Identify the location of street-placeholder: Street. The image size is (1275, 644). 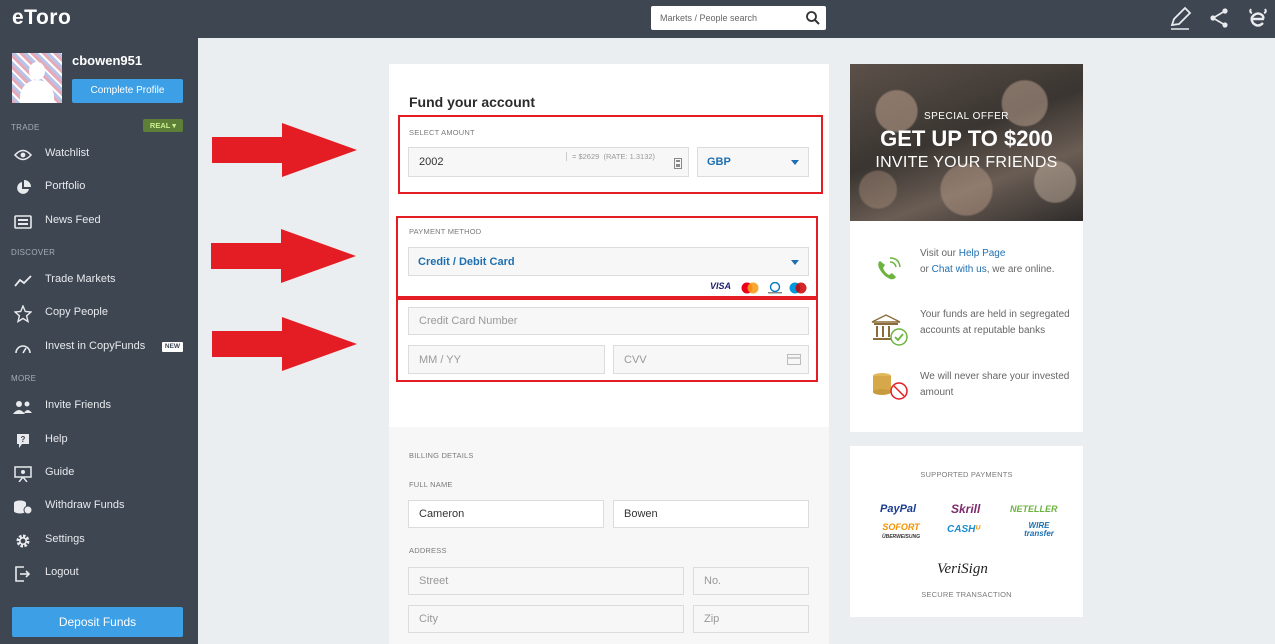
(434, 581).